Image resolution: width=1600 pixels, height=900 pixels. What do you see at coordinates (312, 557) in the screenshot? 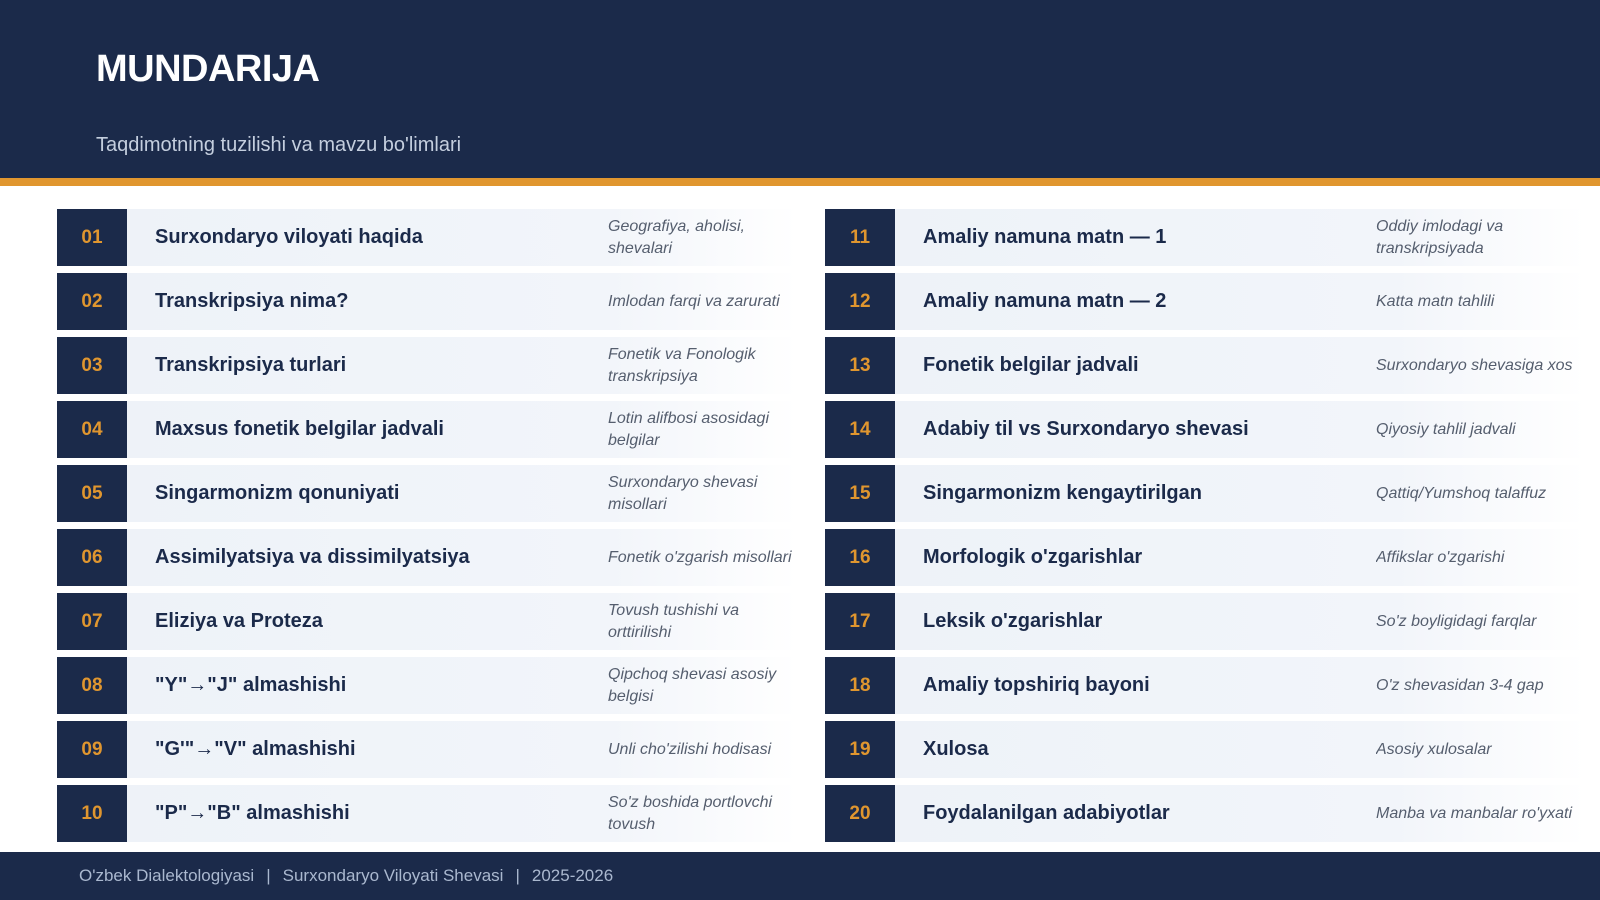
I see `item-title: Assimilyatsiya va dissimilyatsiya` at bounding box center [312, 557].